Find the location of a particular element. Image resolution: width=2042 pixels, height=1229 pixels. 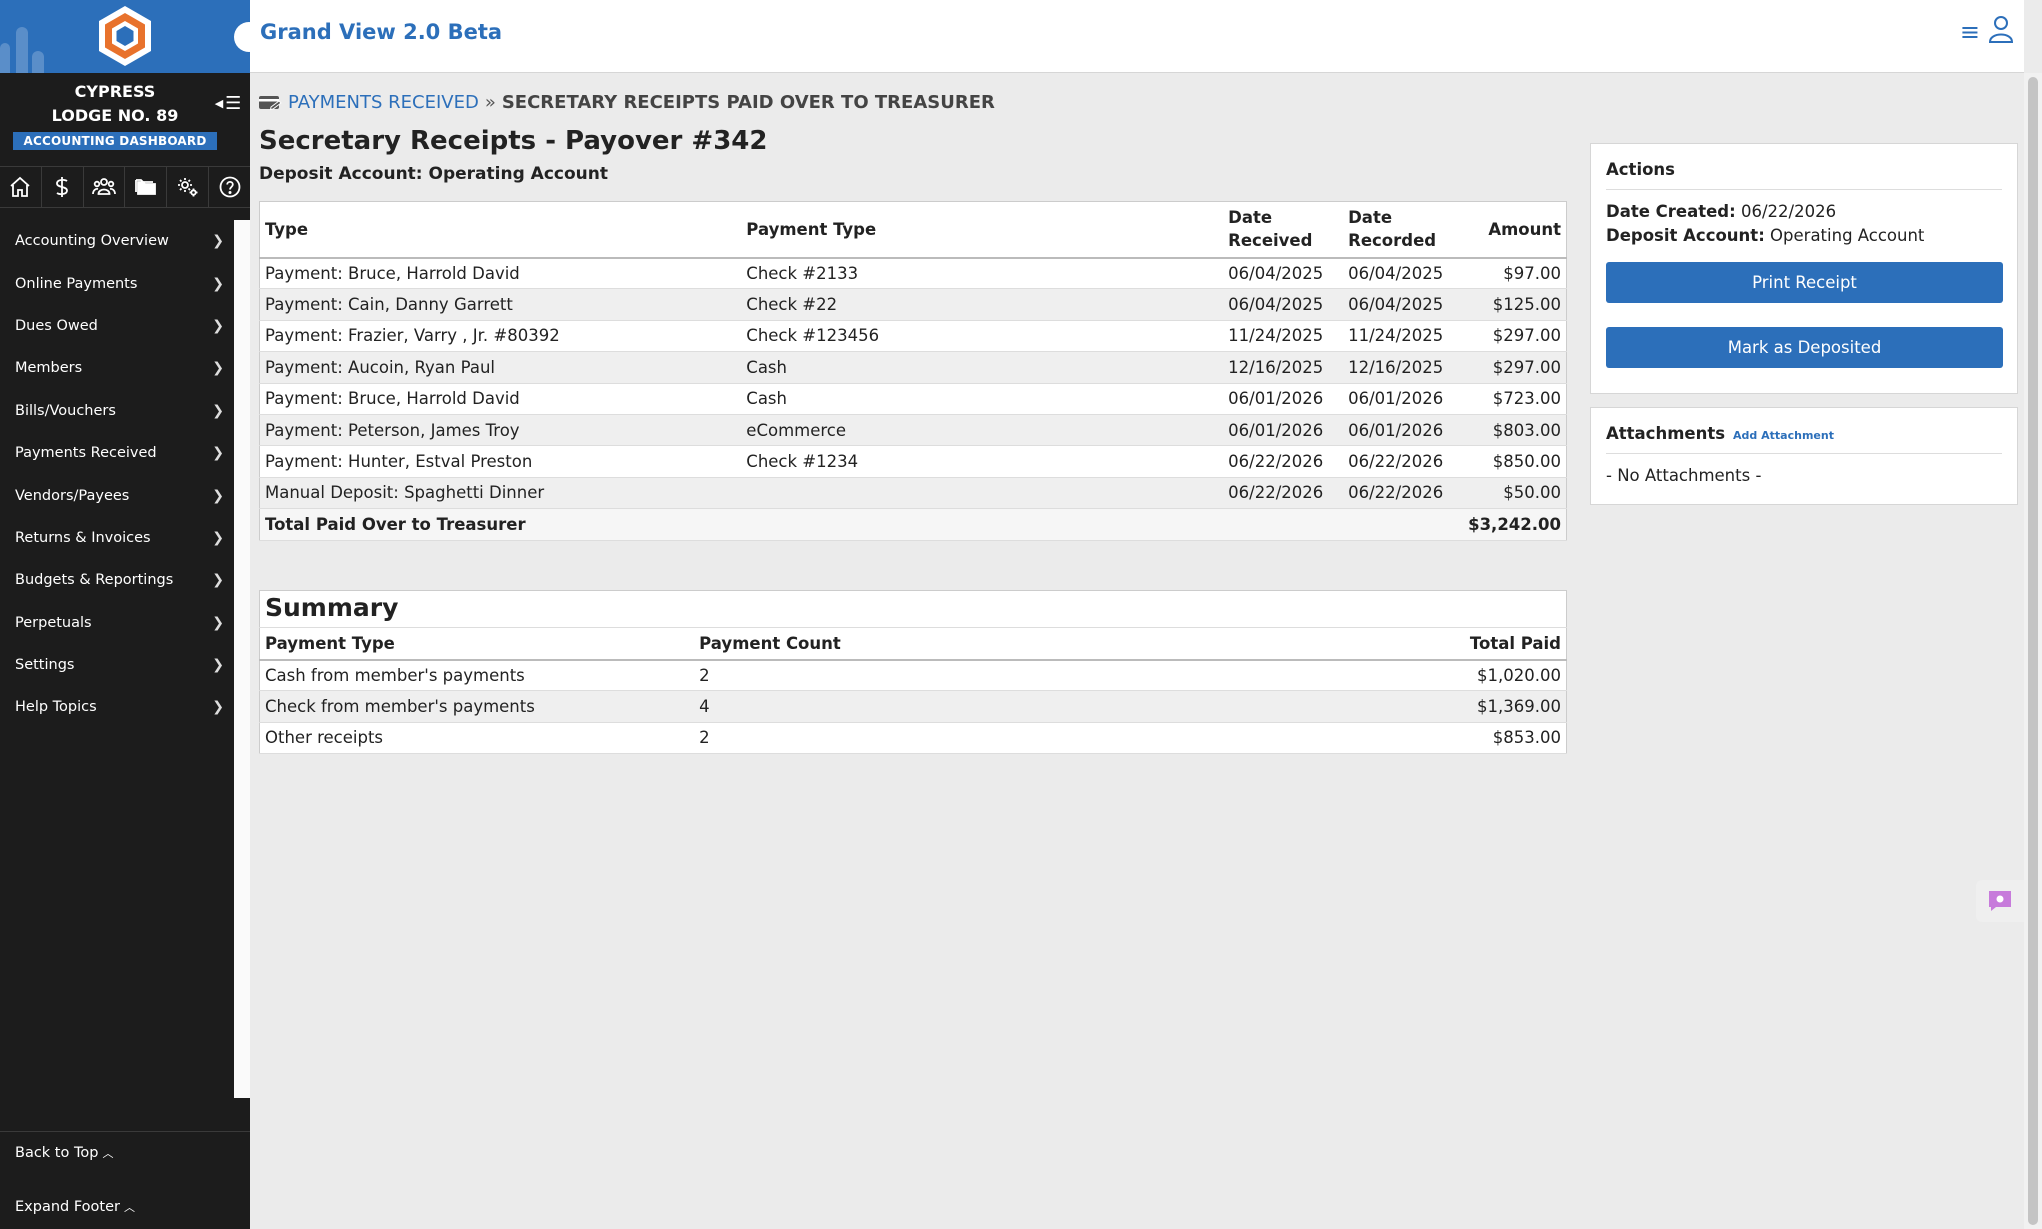

total-amount: $3,242.00 is located at coordinates (1515, 525).